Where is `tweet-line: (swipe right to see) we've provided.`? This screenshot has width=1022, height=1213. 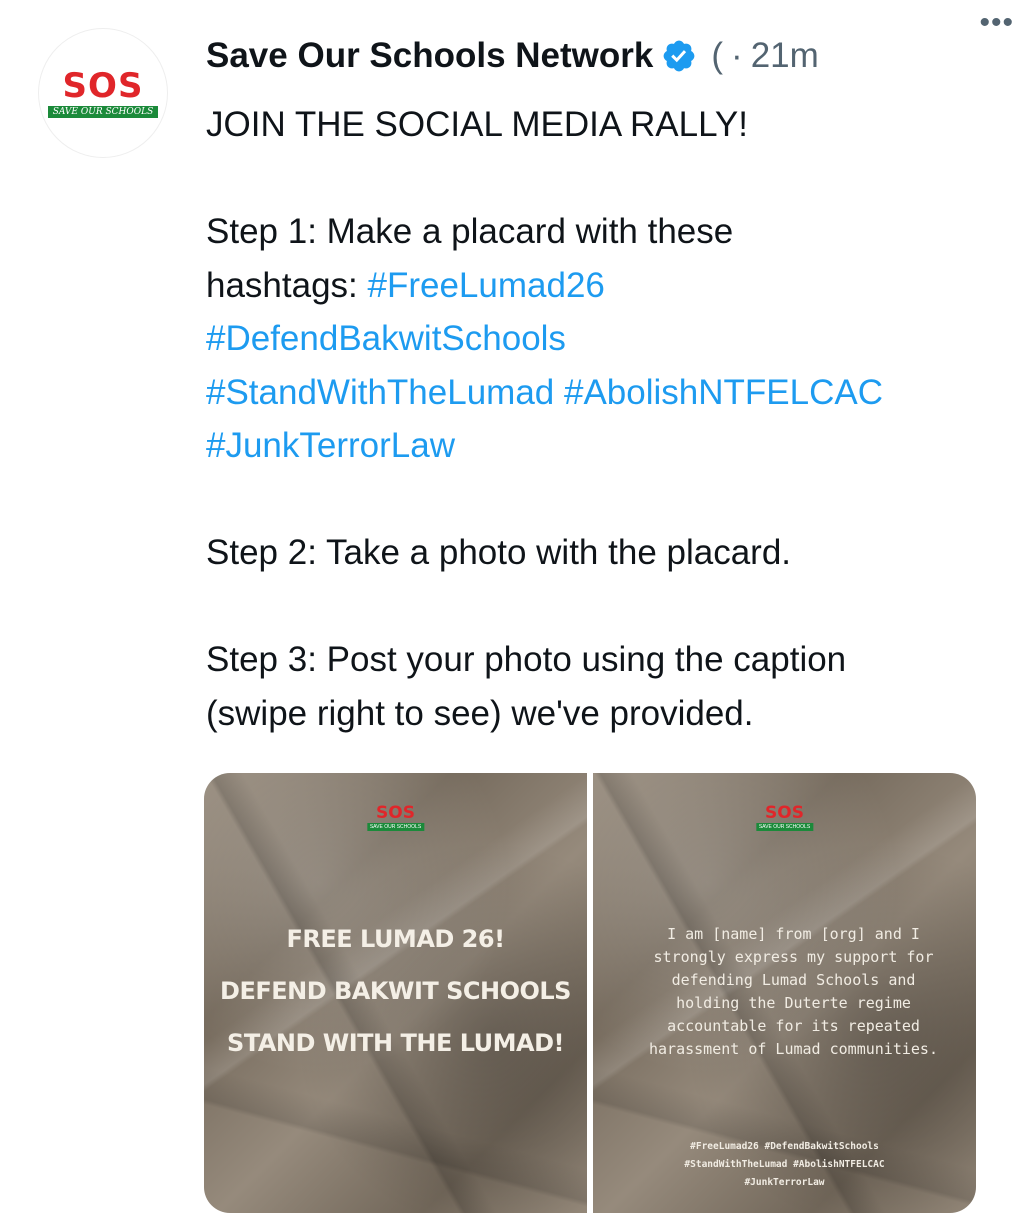 tweet-line: (swipe right to see) we've provided. is located at coordinates (480, 713).